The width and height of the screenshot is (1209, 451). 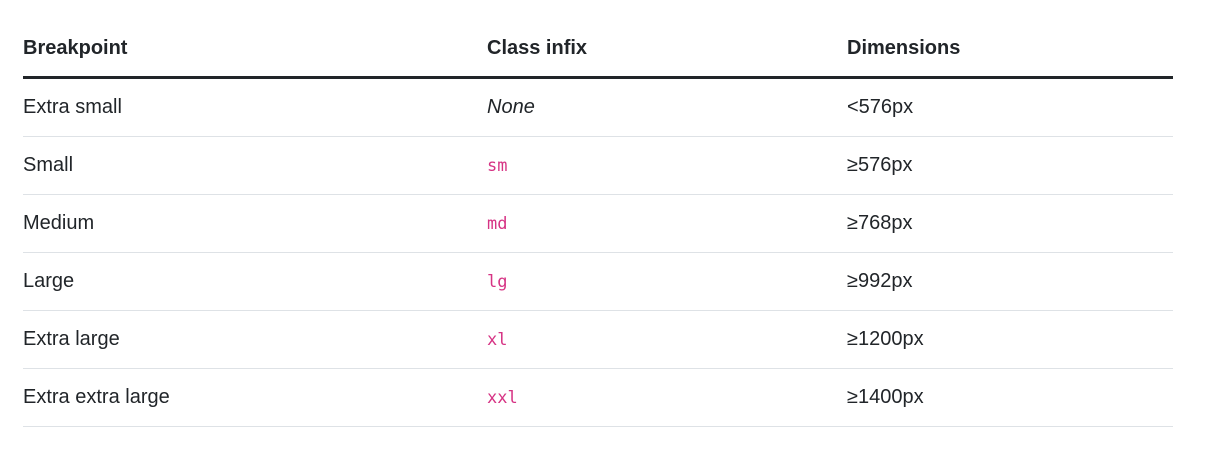 What do you see at coordinates (1010, 397) in the screenshot?
I see `cell-dimensions: ≥1400px` at bounding box center [1010, 397].